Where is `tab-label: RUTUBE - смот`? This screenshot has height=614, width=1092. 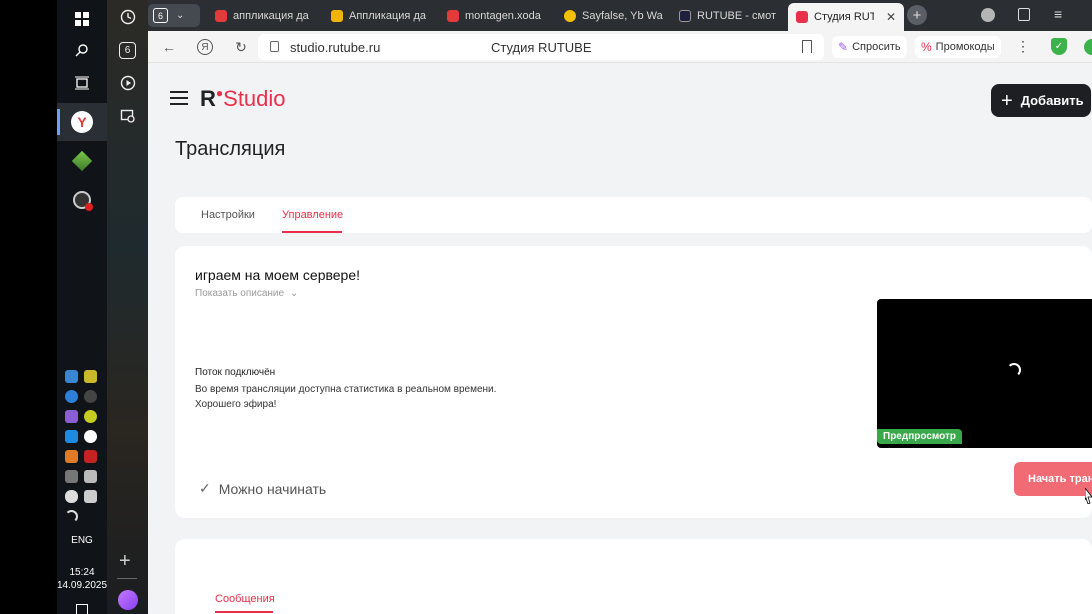
tab-label: RUTUBE - смот is located at coordinates (736, 15).